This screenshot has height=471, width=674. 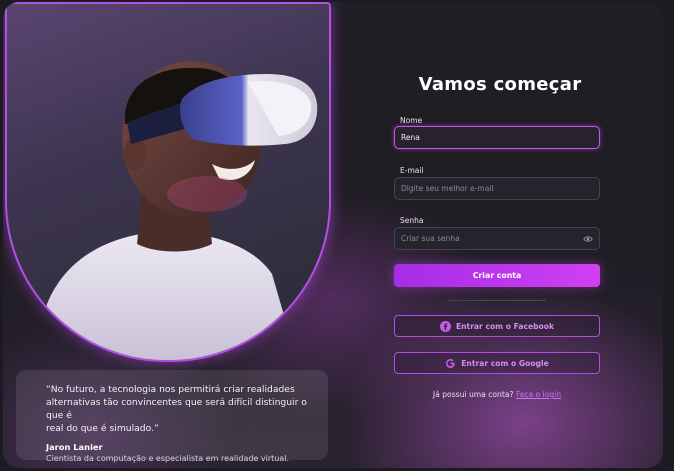 I want to click on quote-author: Jaron Lanier, so click(x=74, y=447).